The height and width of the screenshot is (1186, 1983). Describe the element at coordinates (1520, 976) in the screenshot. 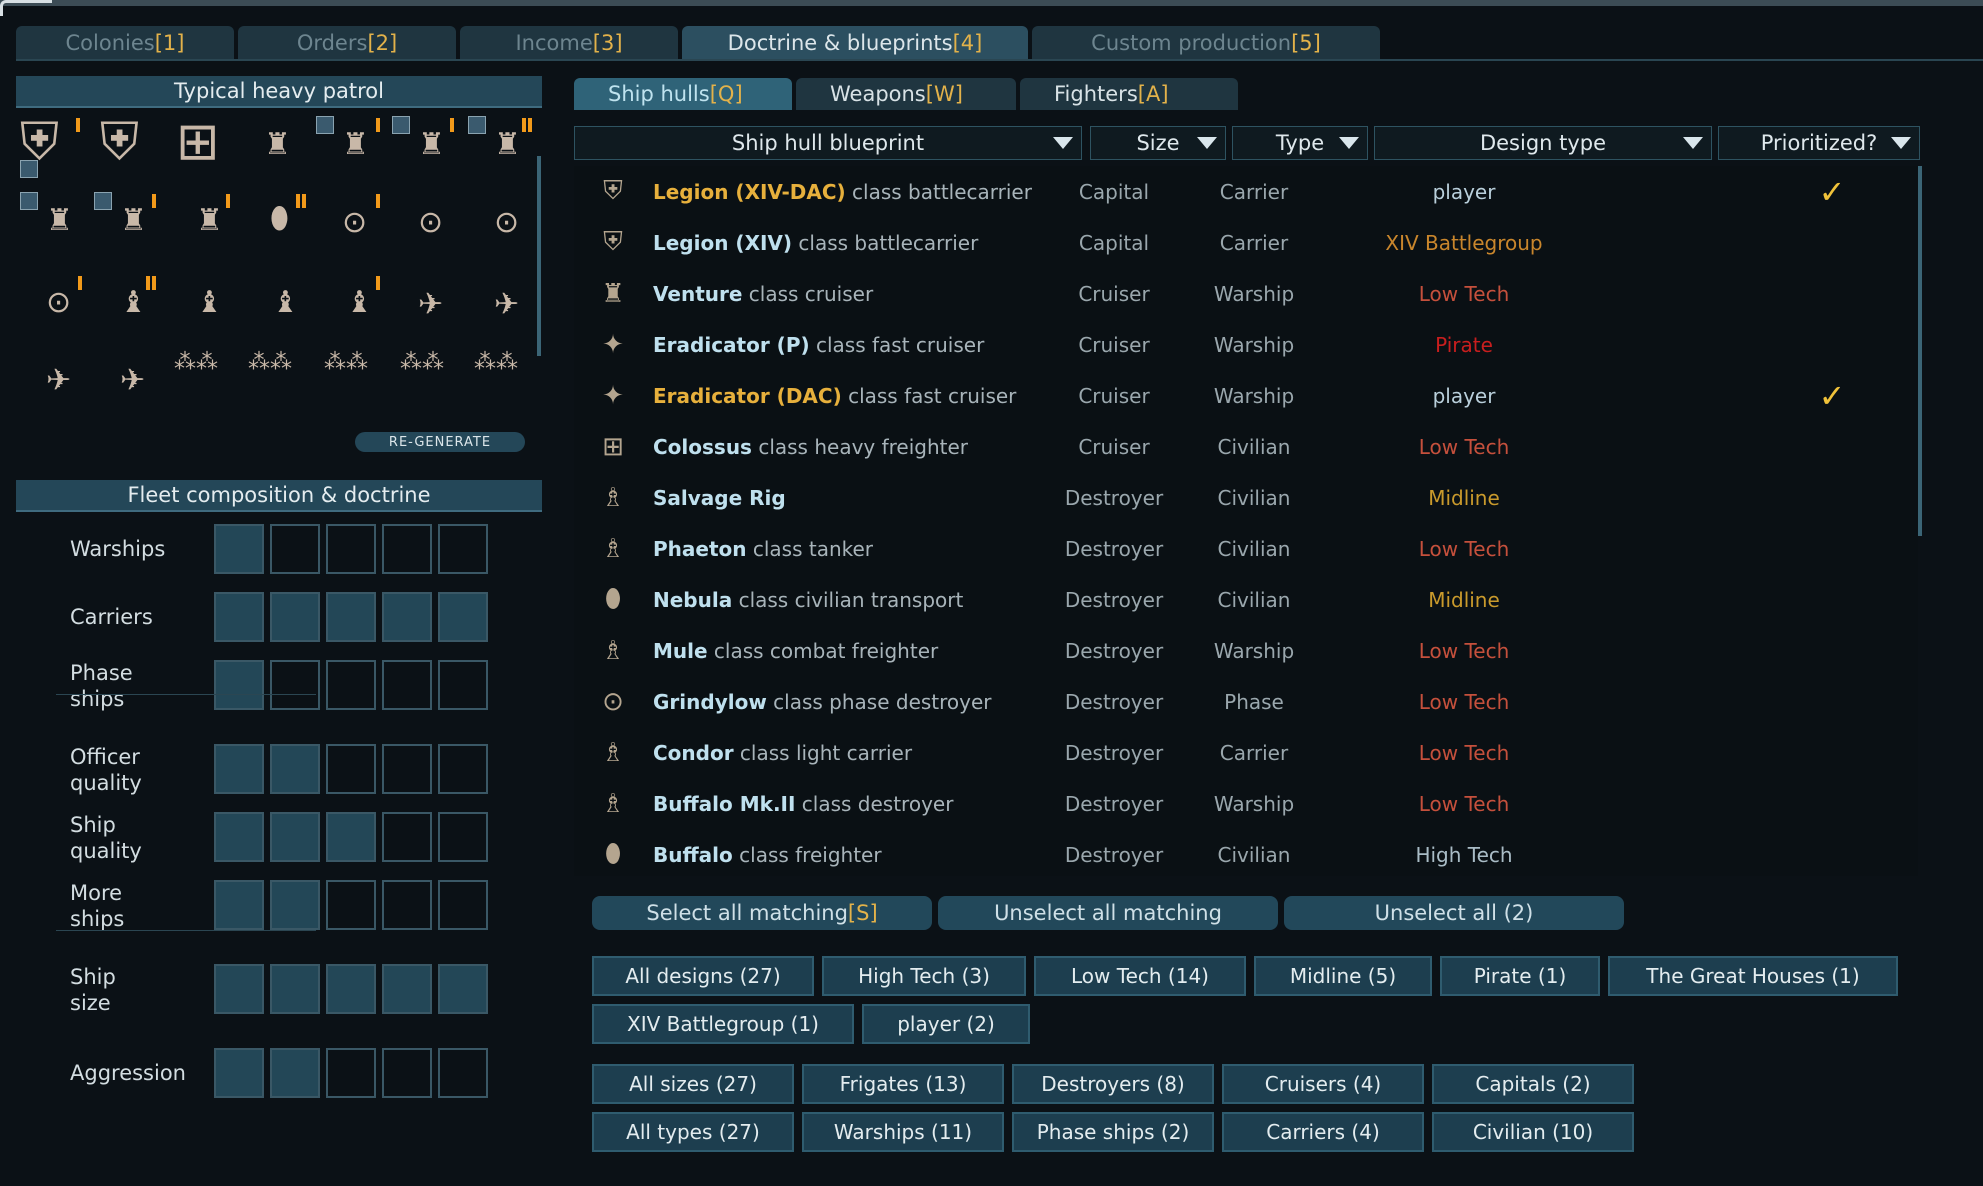

I see `filter-pirate: Pirate (1)` at that location.